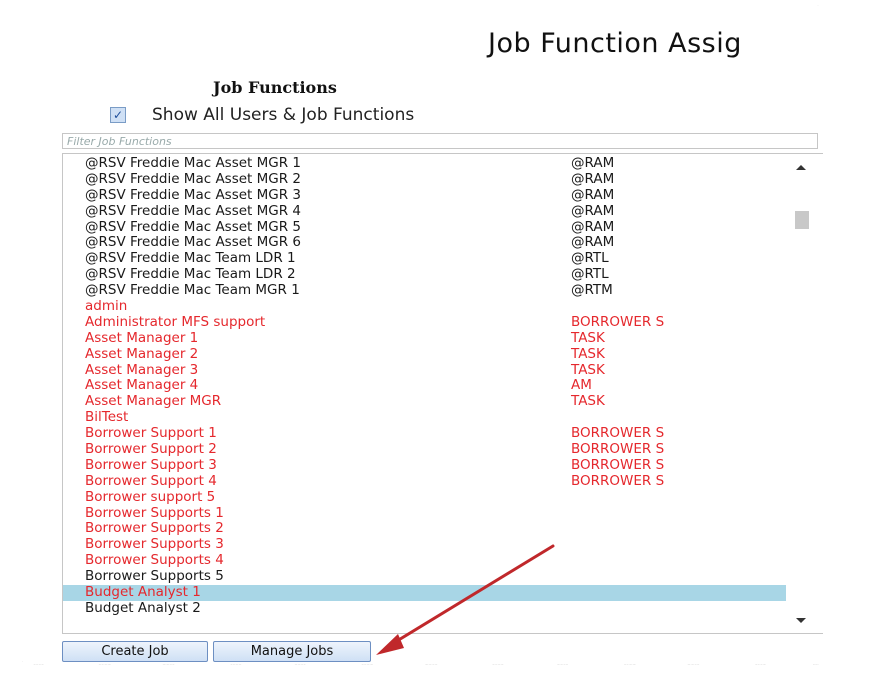  What do you see at coordinates (425, 560) in the screenshot?
I see `job-function-row: Borrower Supports 4` at bounding box center [425, 560].